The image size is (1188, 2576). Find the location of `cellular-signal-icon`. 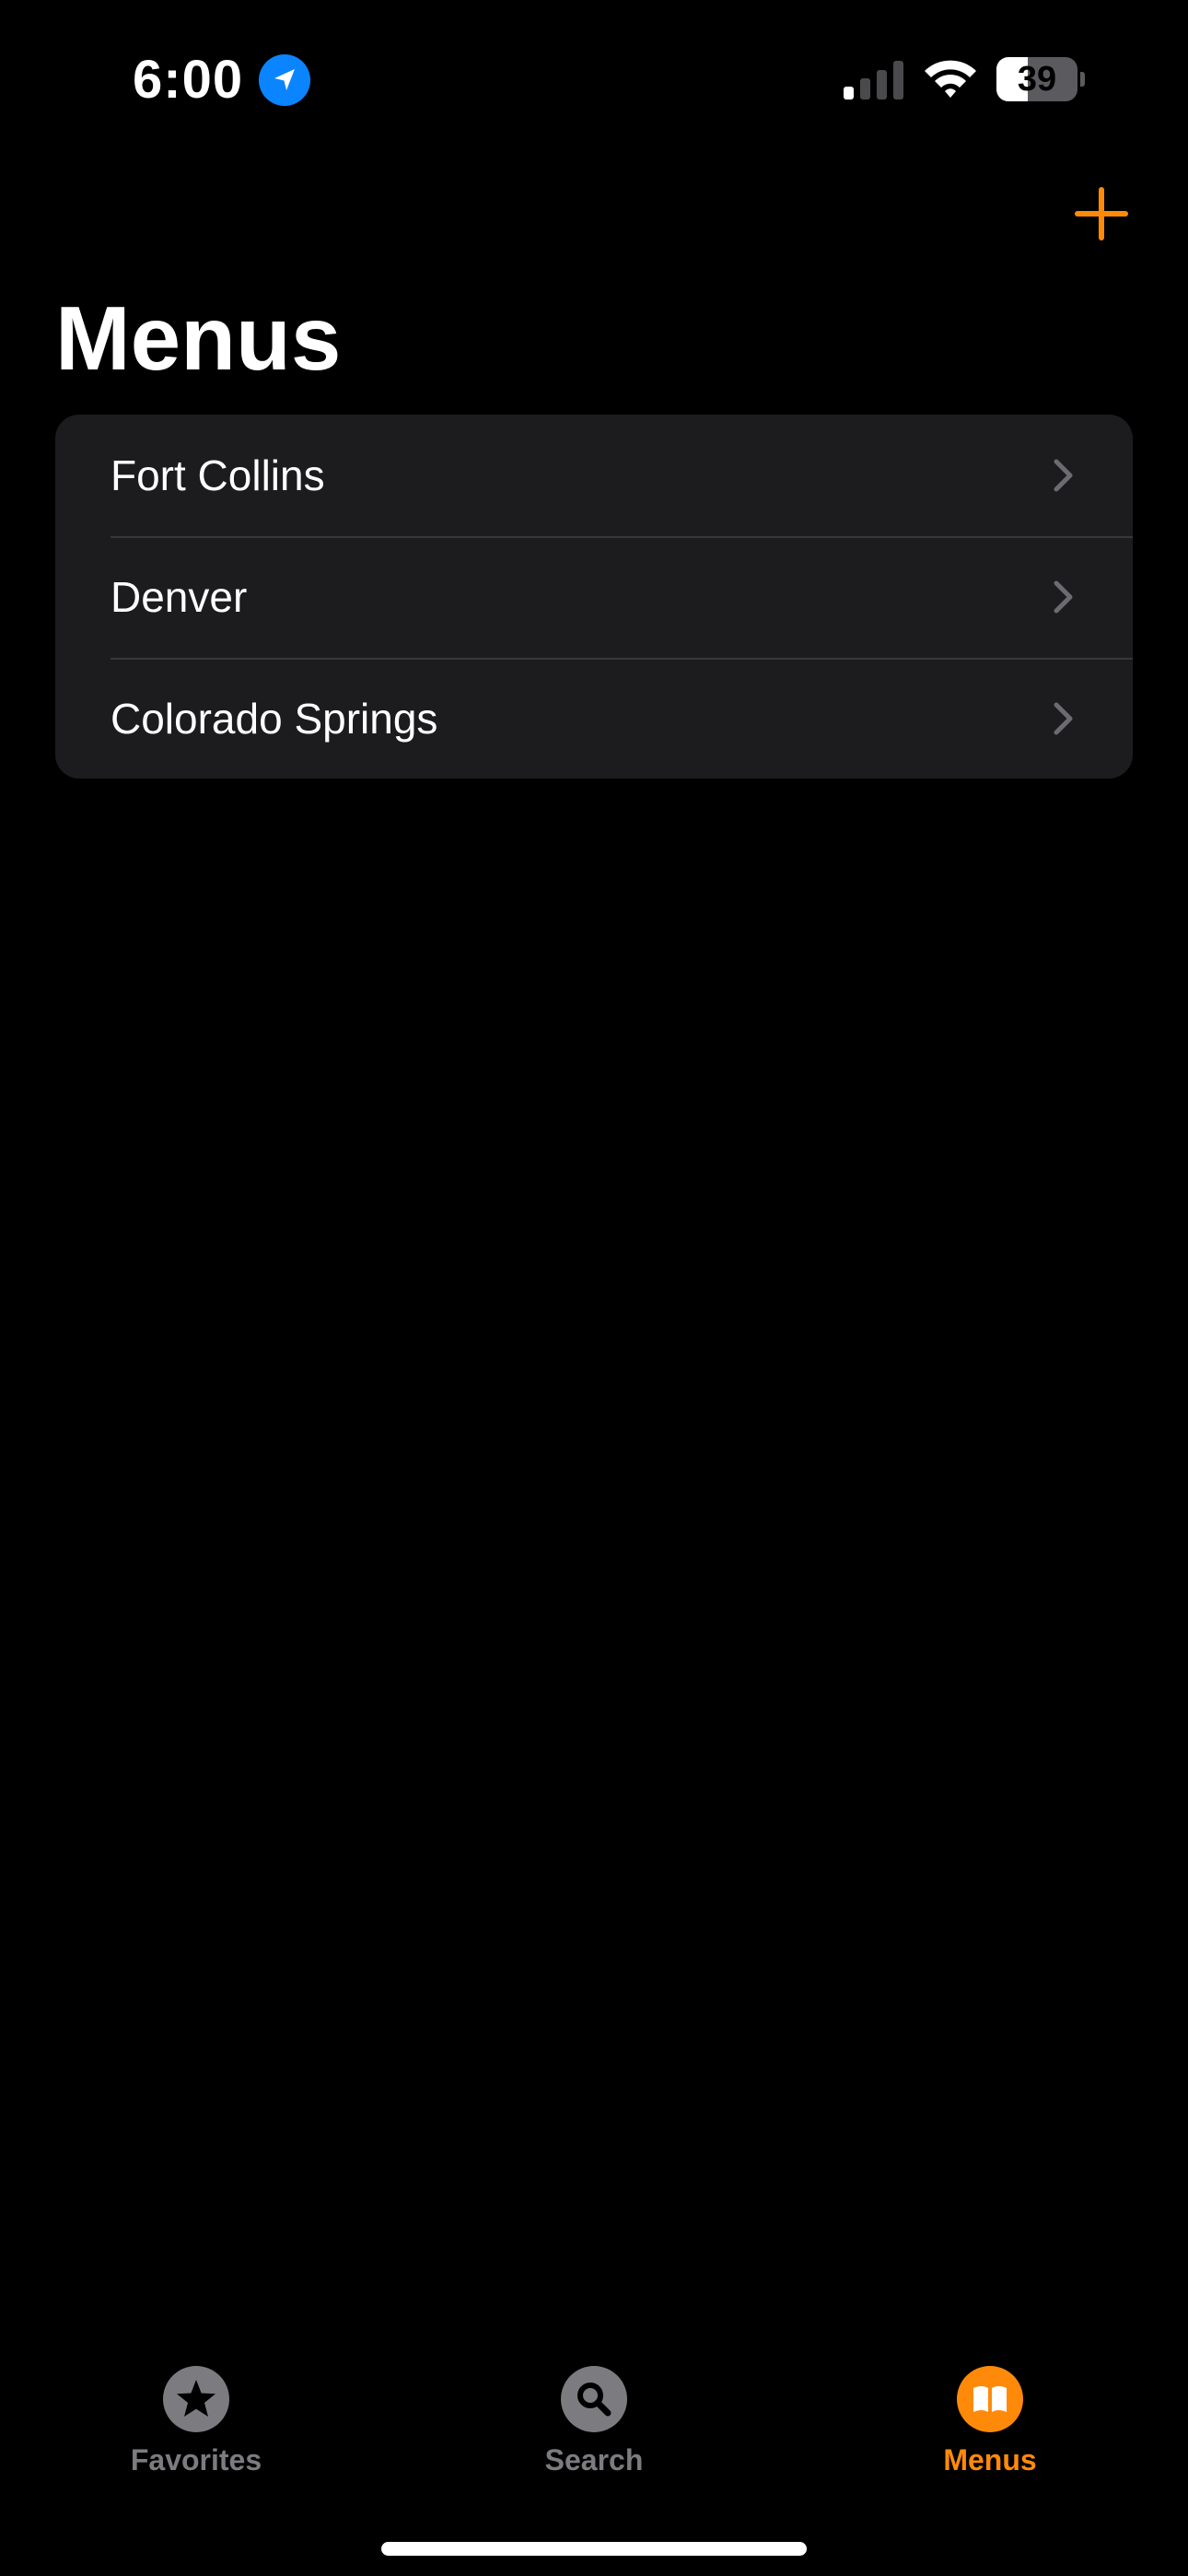

cellular-signal-icon is located at coordinates (875, 79).